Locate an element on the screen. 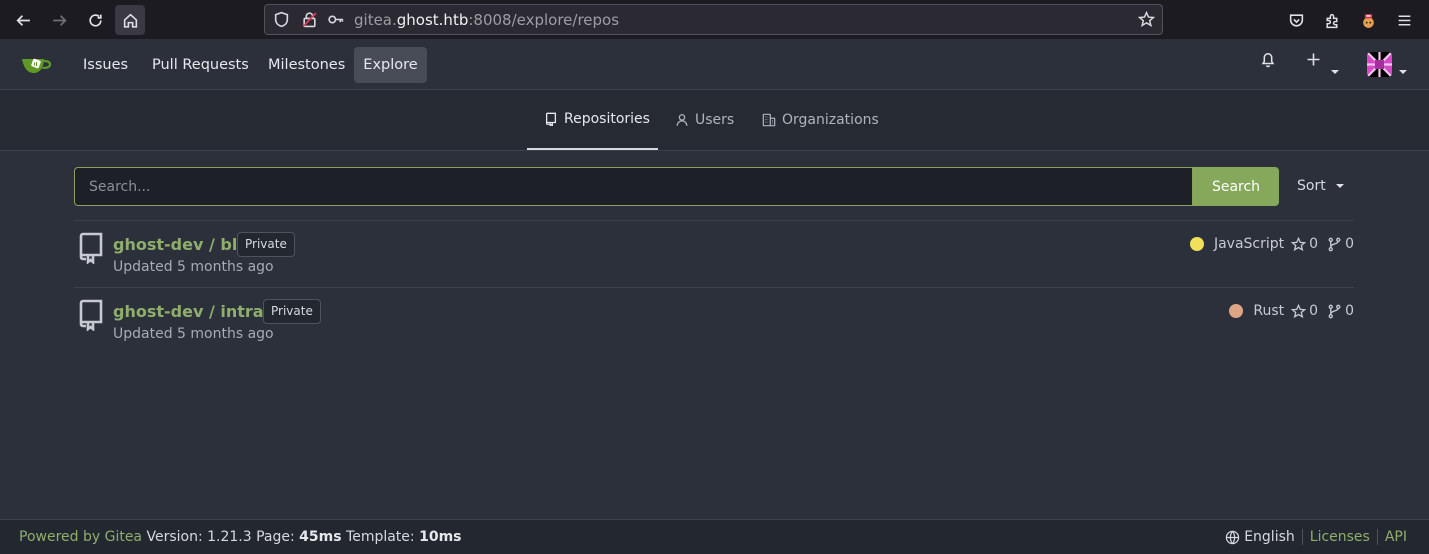 This screenshot has height=554, width=1429. nav-explore: Explore is located at coordinates (390, 65).